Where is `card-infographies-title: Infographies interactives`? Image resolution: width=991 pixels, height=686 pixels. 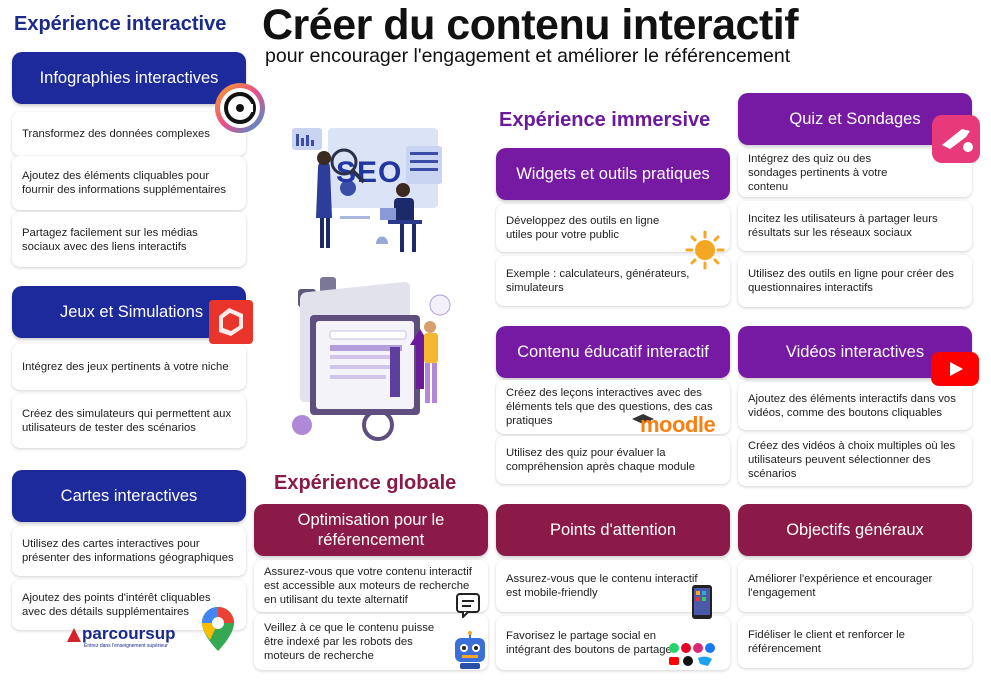 card-infographies-title: Infographies interactives is located at coordinates (129, 78).